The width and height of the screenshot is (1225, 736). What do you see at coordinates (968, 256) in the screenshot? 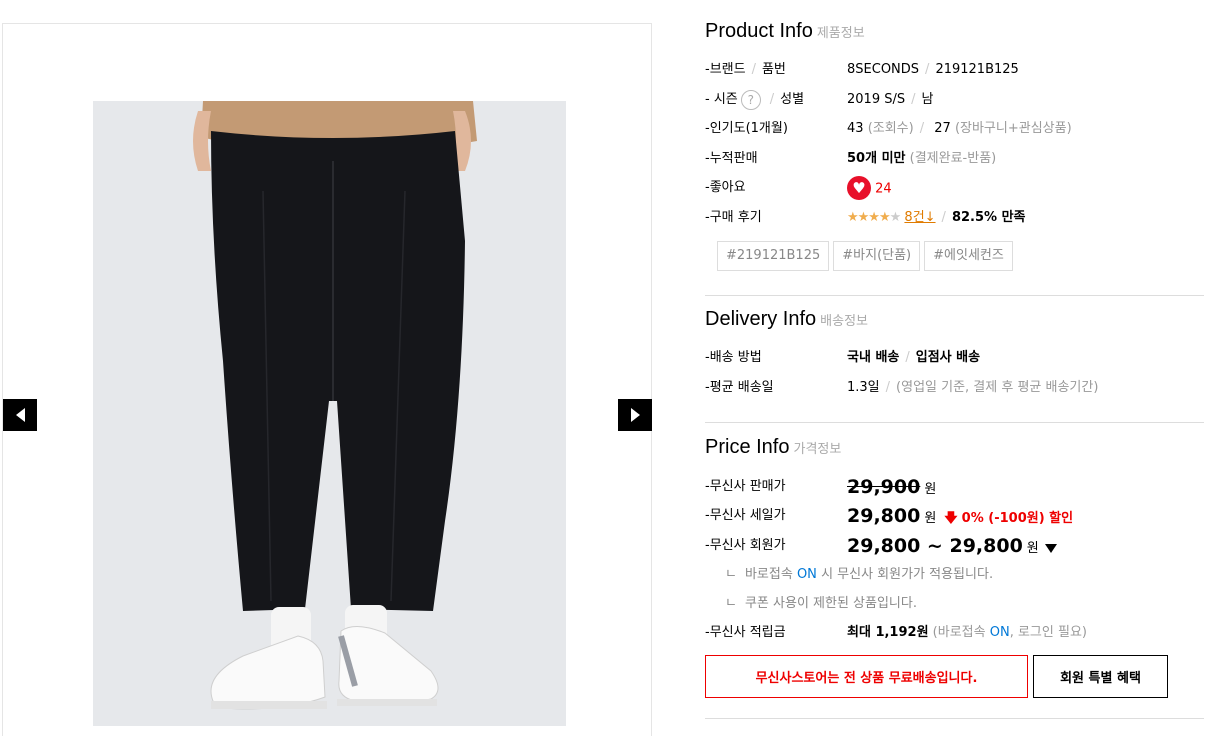
I see `tag-brand: #에잇세컨즈` at bounding box center [968, 256].